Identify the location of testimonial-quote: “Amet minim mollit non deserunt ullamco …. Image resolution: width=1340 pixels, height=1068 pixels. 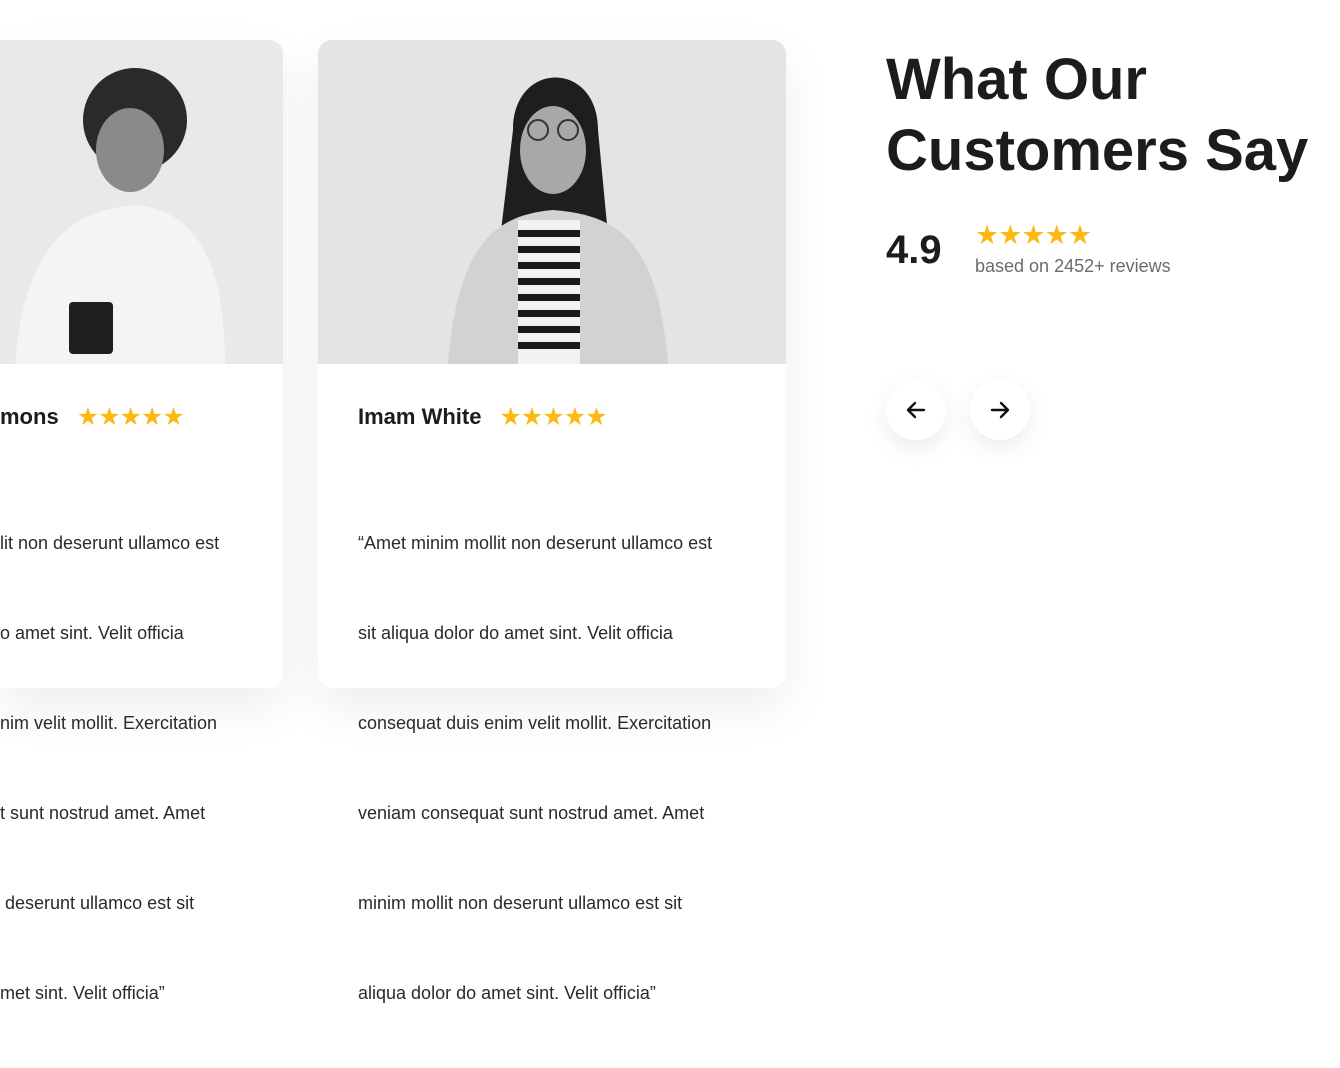
(535, 768).